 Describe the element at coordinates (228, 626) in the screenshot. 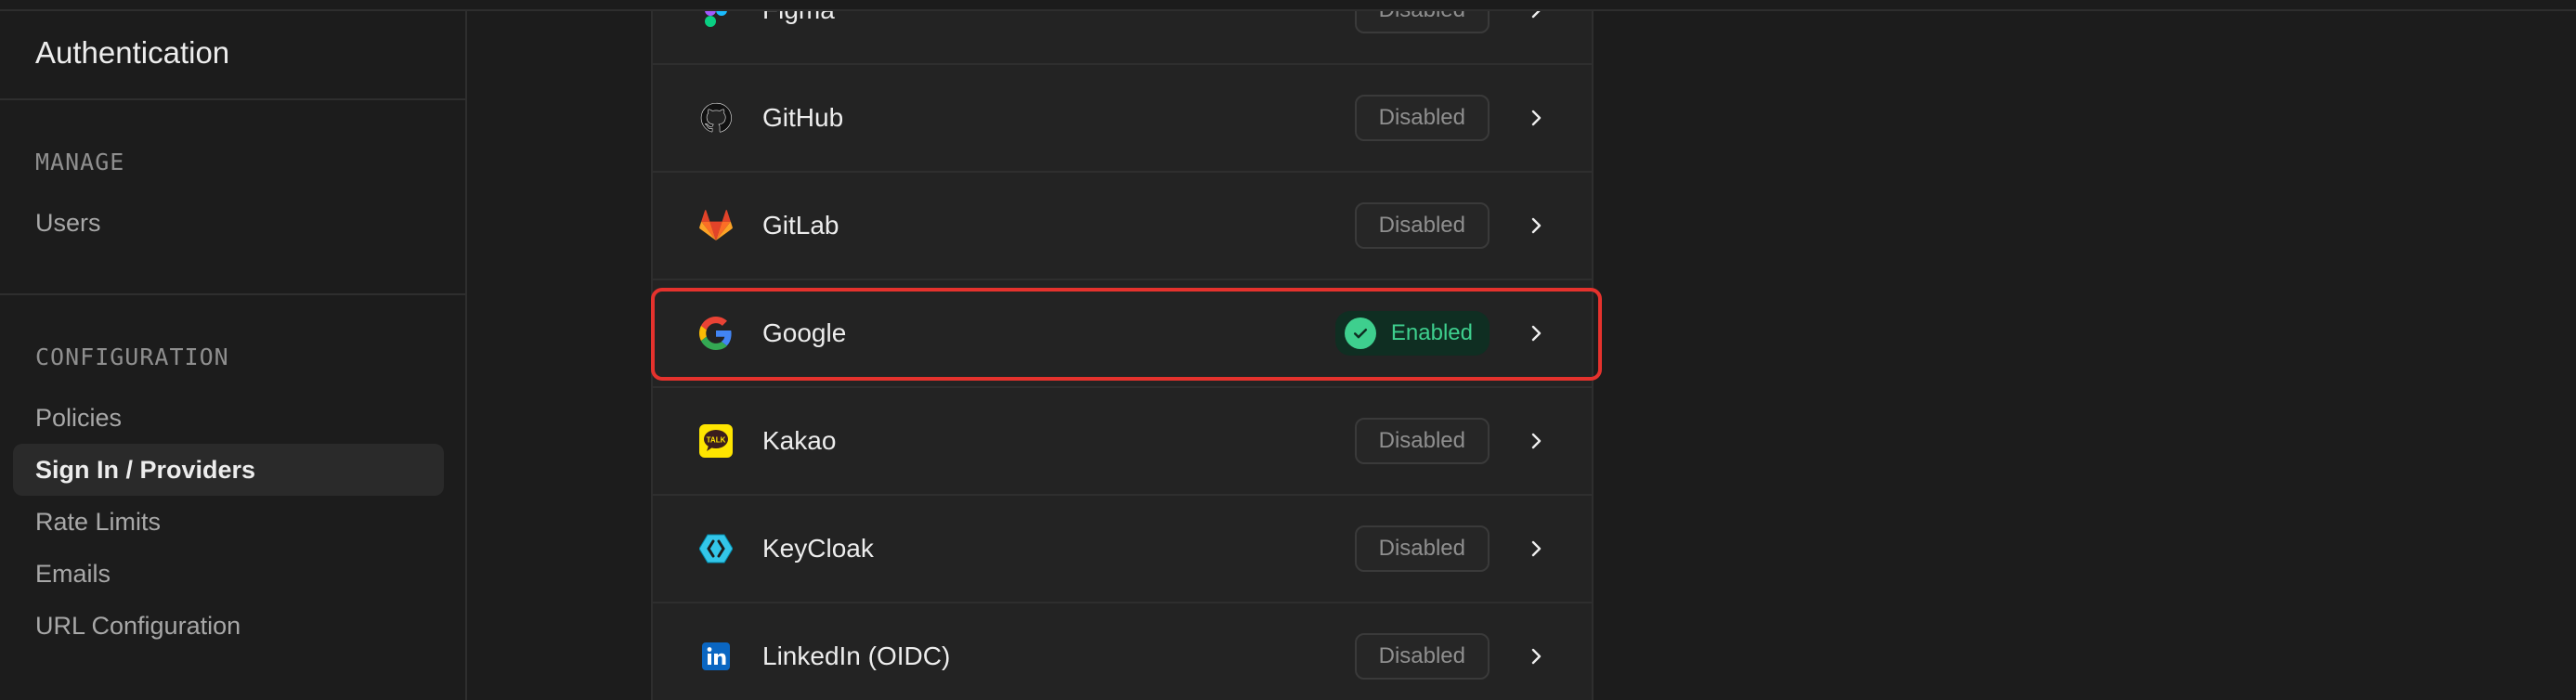

I see `sidebar-item-url-configuration: URL Configuration` at that location.